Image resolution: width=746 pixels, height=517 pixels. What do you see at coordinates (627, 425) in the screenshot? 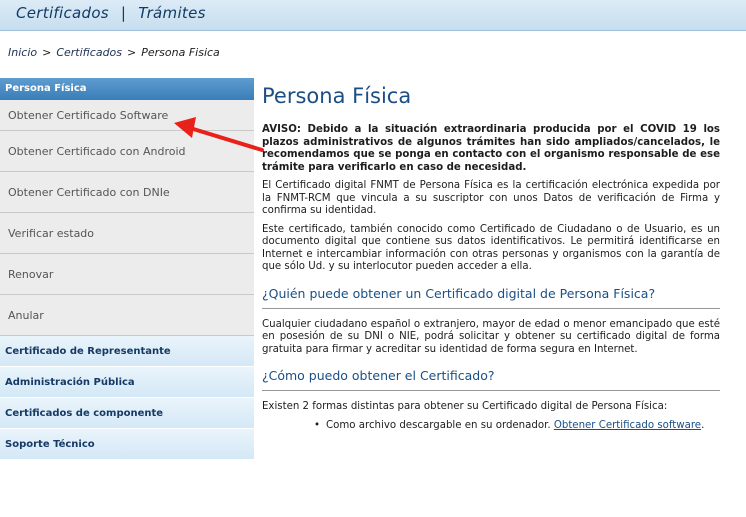
I see `obtener-software-link: Obtener Certificado software` at bounding box center [627, 425].